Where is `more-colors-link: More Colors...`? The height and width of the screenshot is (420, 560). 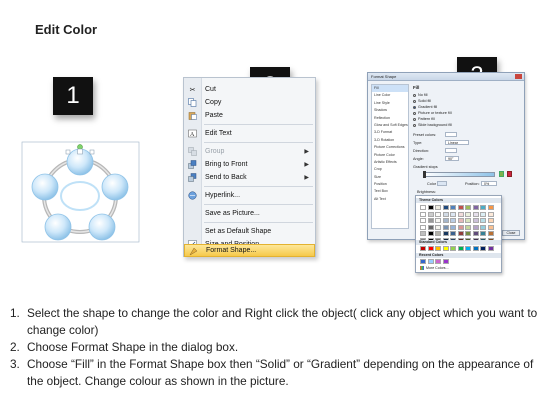 more-colors-link: More Colors... is located at coordinates (434, 268).